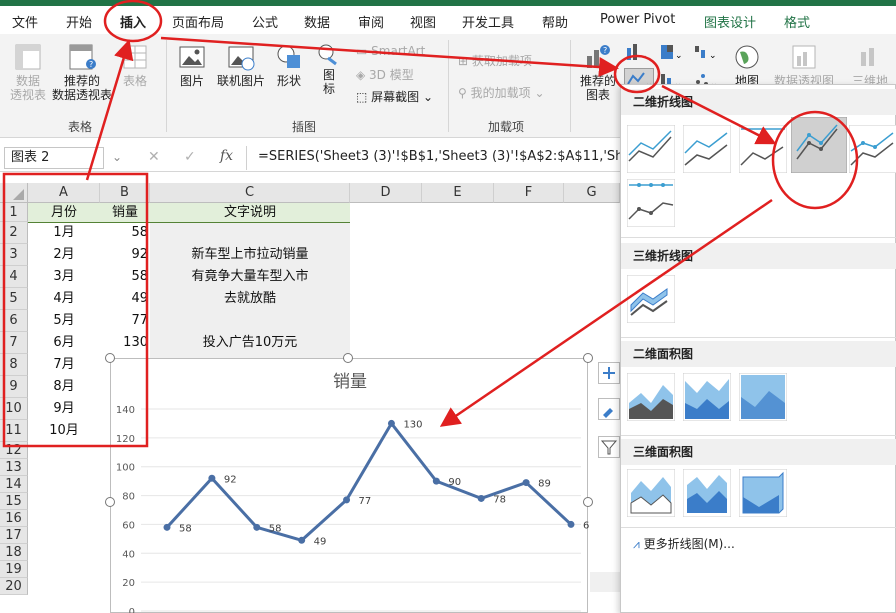 The width and height of the screenshot is (896, 613). What do you see at coordinates (133, 21) in the screenshot?
I see `highlight-insert-tab` at bounding box center [133, 21].